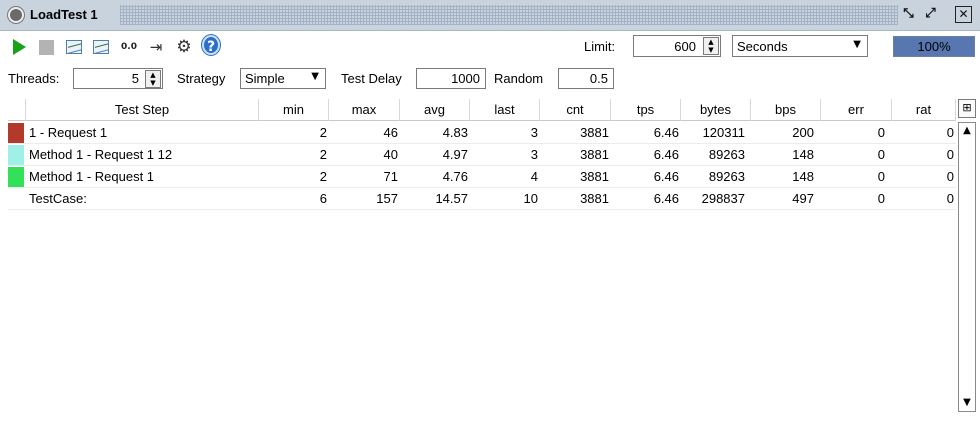  What do you see at coordinates (34, 78) in the screenshot?
I see `threads-label: Threads:` at bounding box center [34, 78].